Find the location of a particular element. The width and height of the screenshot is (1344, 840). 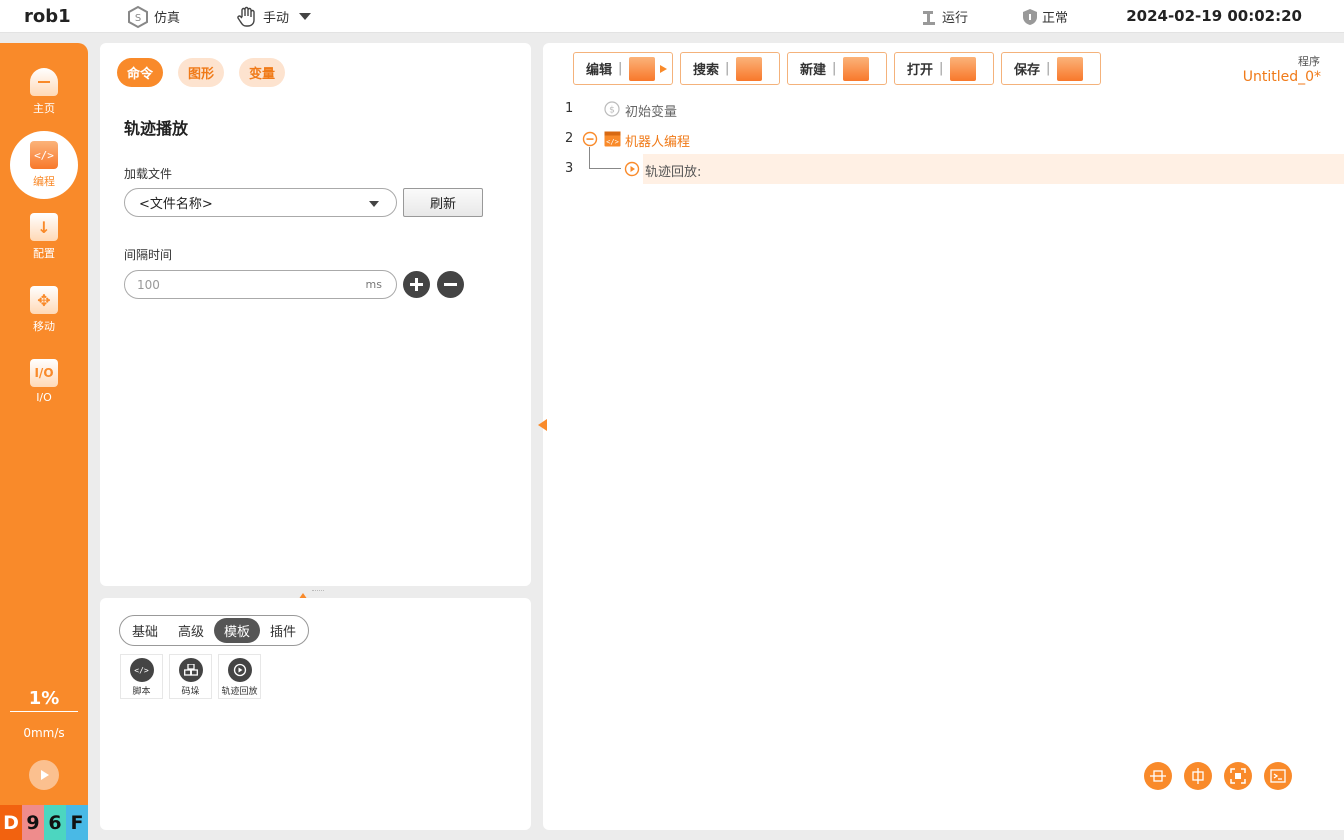

minus-icon is located at coordinates (450, 284).